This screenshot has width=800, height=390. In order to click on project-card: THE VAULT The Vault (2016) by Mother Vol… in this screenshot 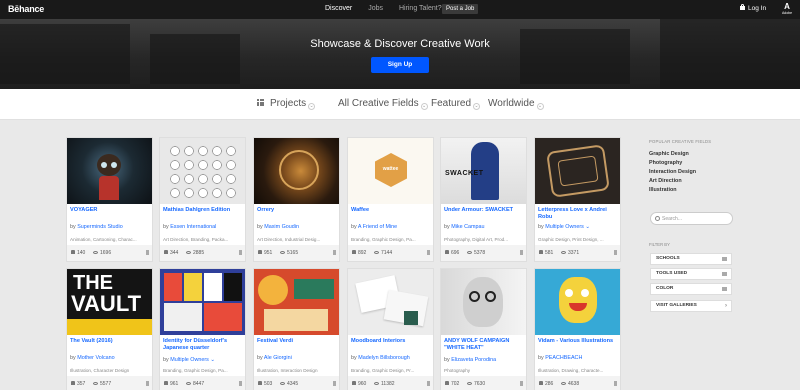, I will do `click(109, 329)`.